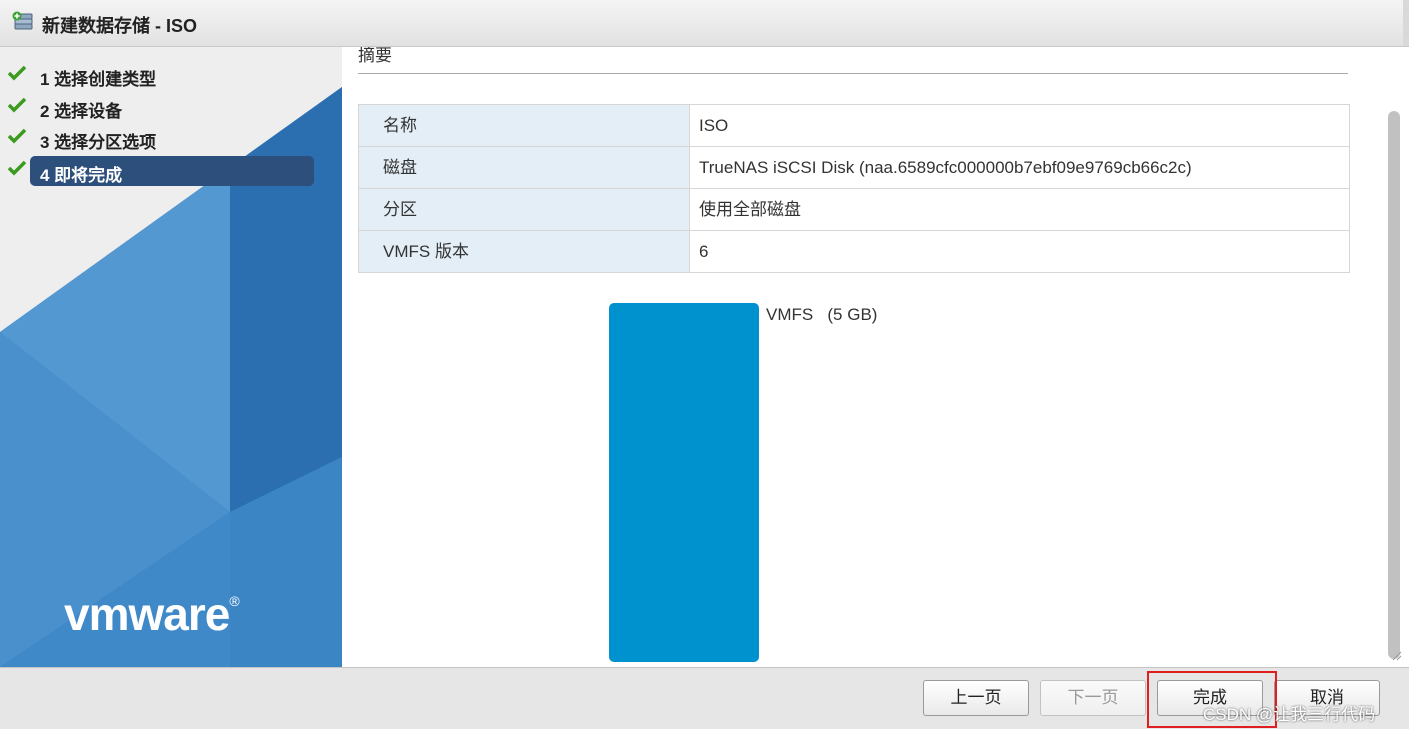 This screenshot has height=729, width=1409. What do you see at coordinates (98, 79) in the screenshot?
I see `wizard-step-label: 1 选择创建类型` at bounding box center [98, 79].